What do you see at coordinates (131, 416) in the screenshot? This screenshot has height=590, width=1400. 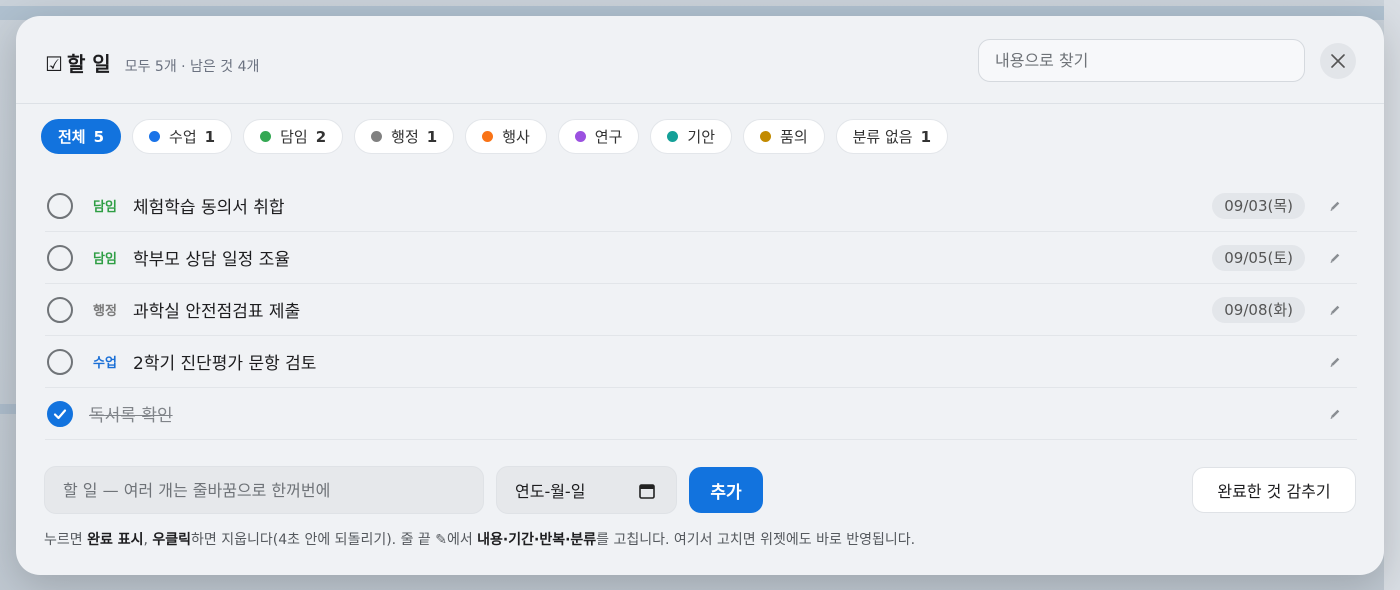 I see `task-text: 독서록 확인` at bounding box center [131, 416].